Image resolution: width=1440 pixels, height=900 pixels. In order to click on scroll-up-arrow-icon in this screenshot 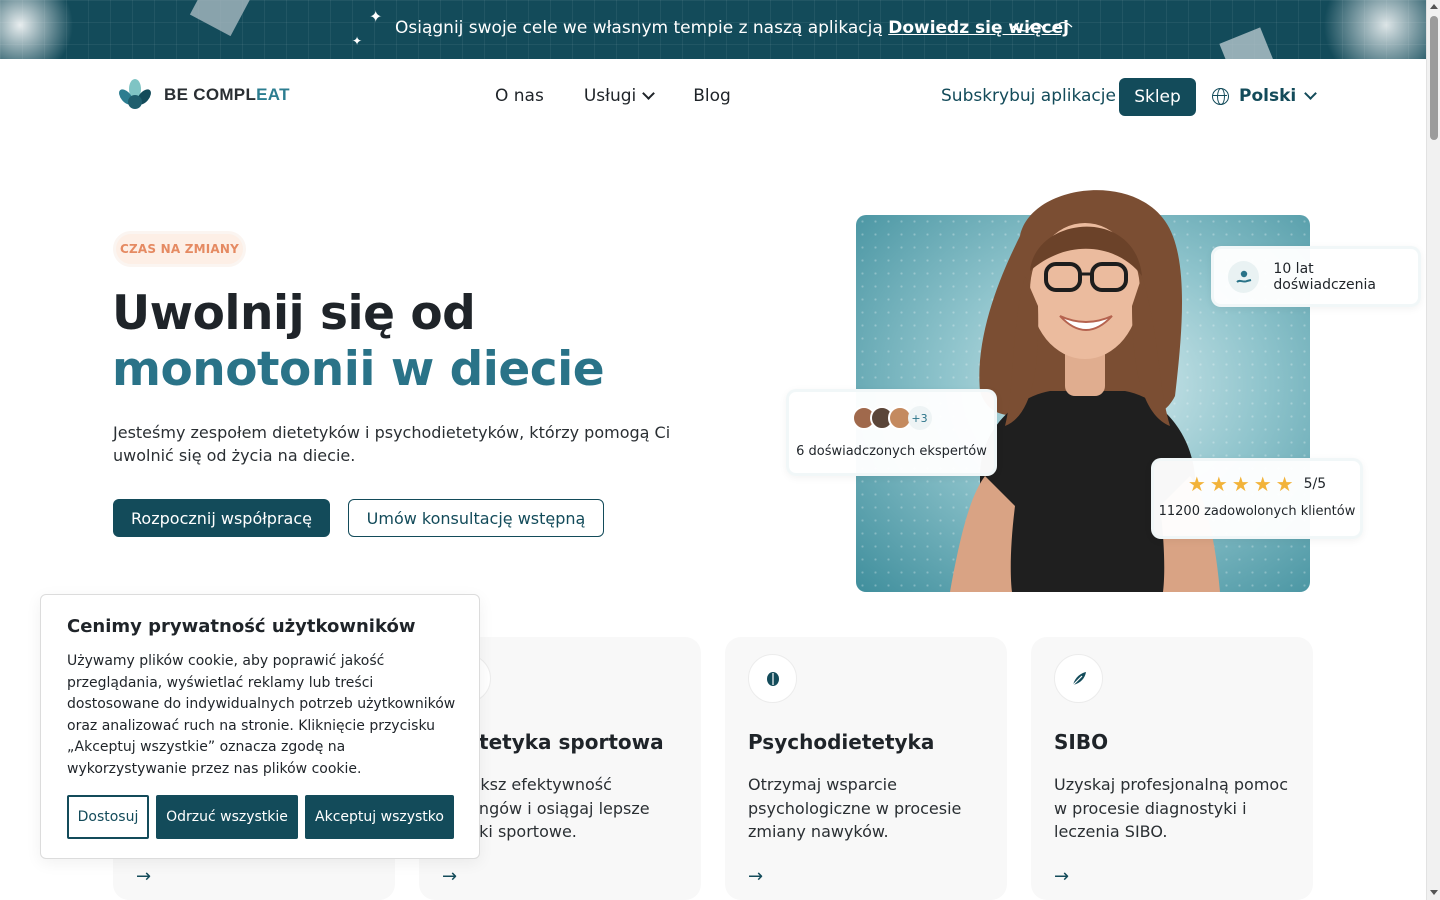, I will do `click(1434, 6)`.